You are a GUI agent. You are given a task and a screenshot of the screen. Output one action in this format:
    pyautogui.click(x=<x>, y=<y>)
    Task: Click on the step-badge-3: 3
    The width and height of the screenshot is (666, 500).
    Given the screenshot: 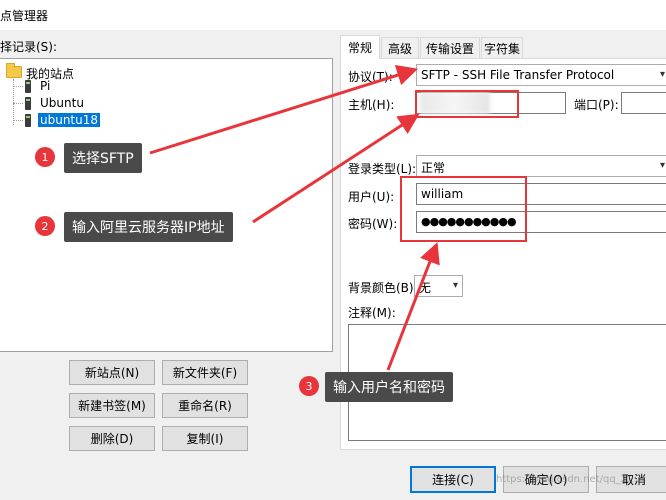 What is the action you would take?
    pyautogui.click(x=309, y=386)
    